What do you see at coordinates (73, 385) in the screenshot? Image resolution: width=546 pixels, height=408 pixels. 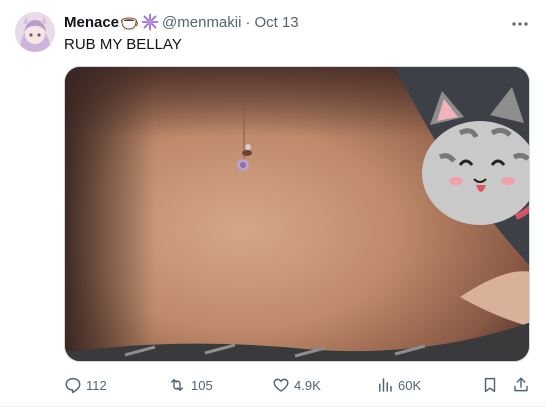 I see `reply-icon` at bounding box center [73, 385].